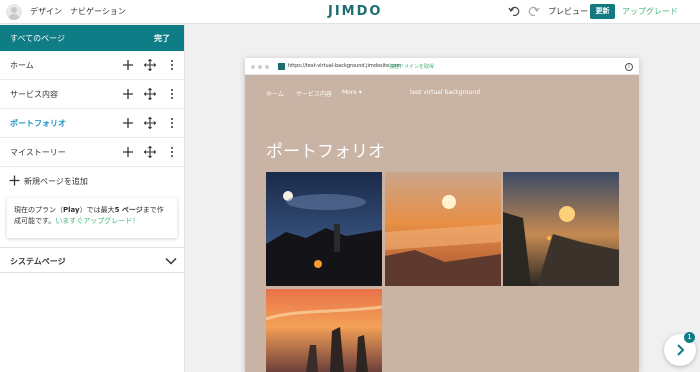 The image size is (700, 372). What do you see at coordinates (14, 12) in the screenshot?
I see `avatar` at bounding box center [14, 12].